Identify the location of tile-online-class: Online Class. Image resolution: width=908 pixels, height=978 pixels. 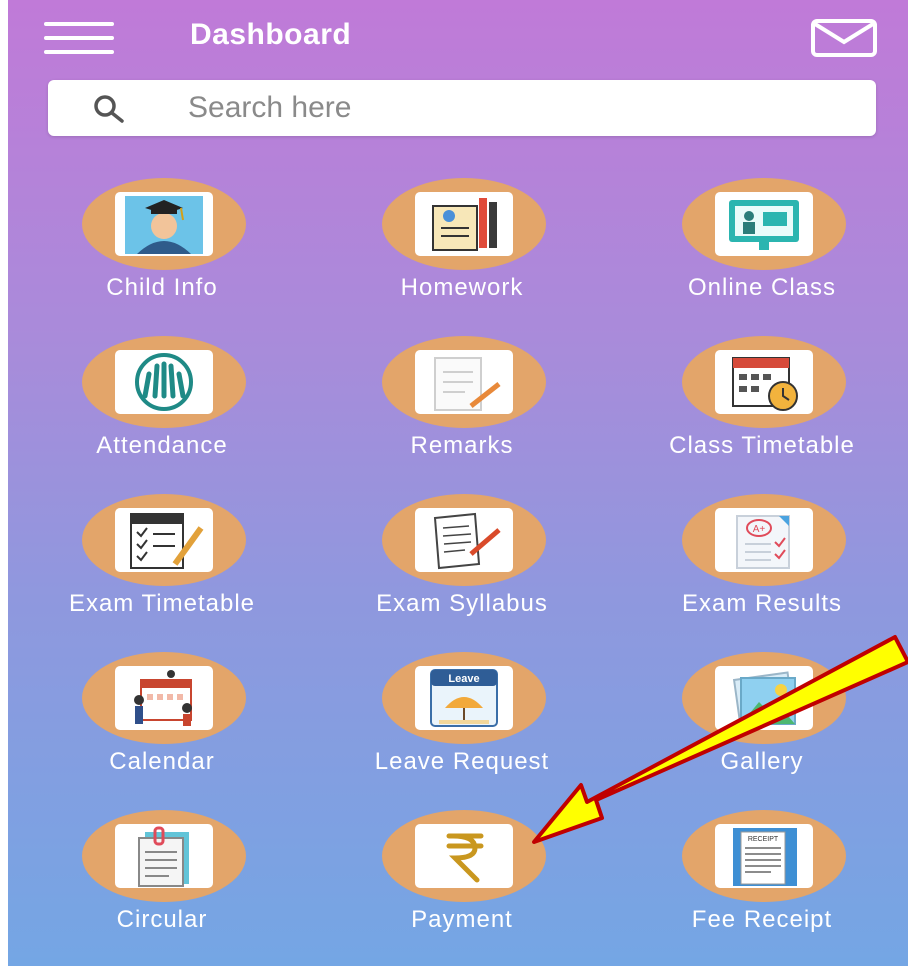
(760, 248).